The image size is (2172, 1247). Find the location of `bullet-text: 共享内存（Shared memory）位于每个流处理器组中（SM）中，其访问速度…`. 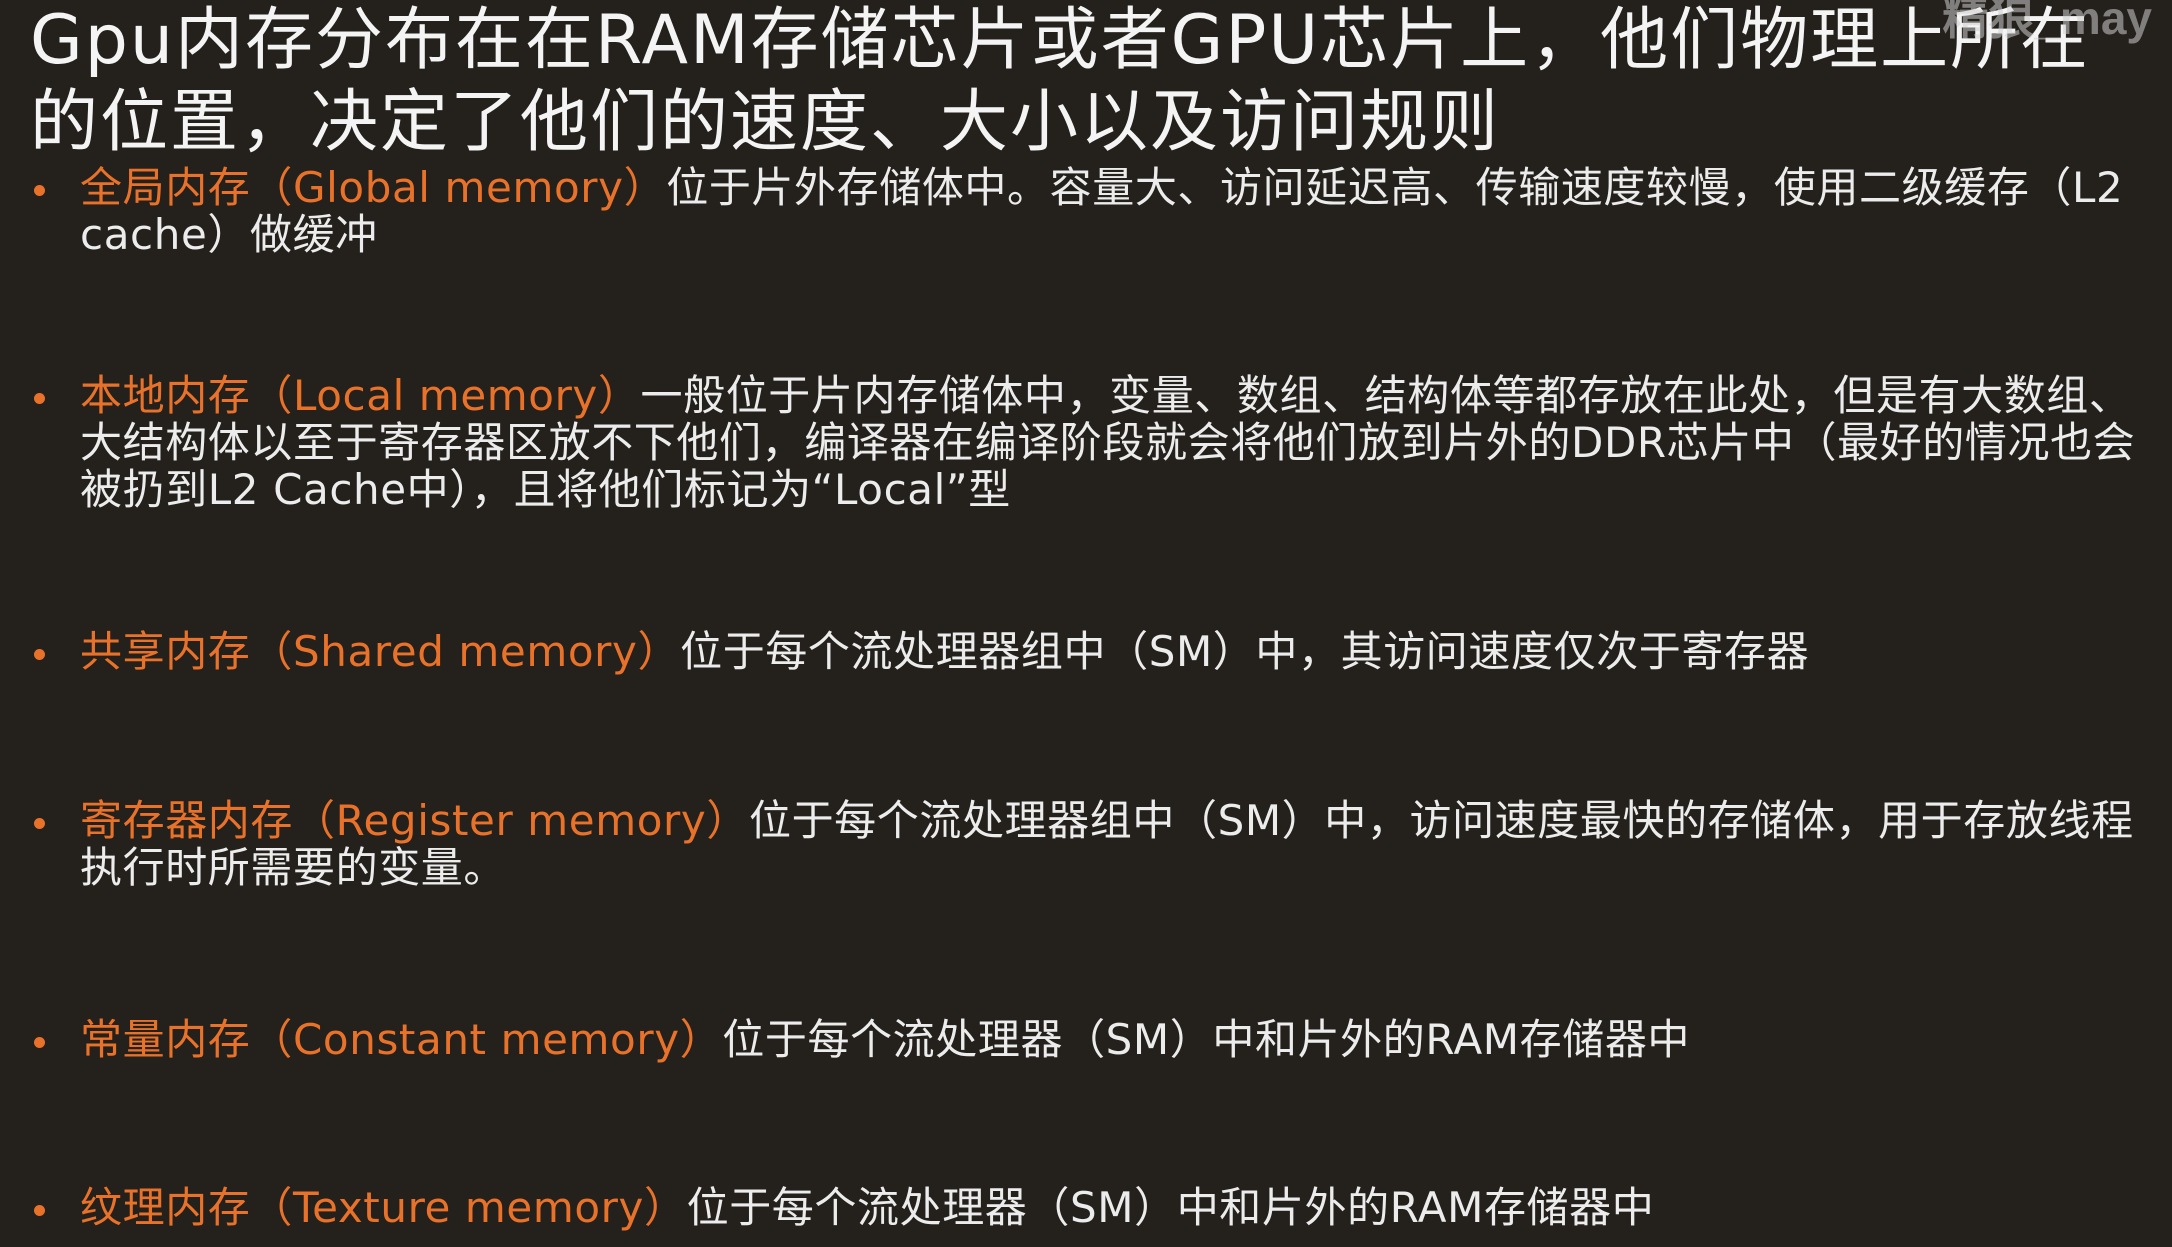

bullet-text: 共享内存（Shared memory）位于每个流处理器组中（SM）中，其访问速度… is located at coordinates (1117, 651).